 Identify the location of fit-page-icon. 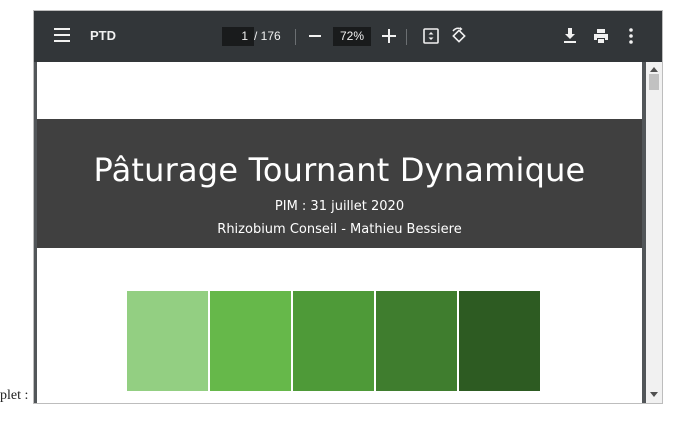
(431, 36).